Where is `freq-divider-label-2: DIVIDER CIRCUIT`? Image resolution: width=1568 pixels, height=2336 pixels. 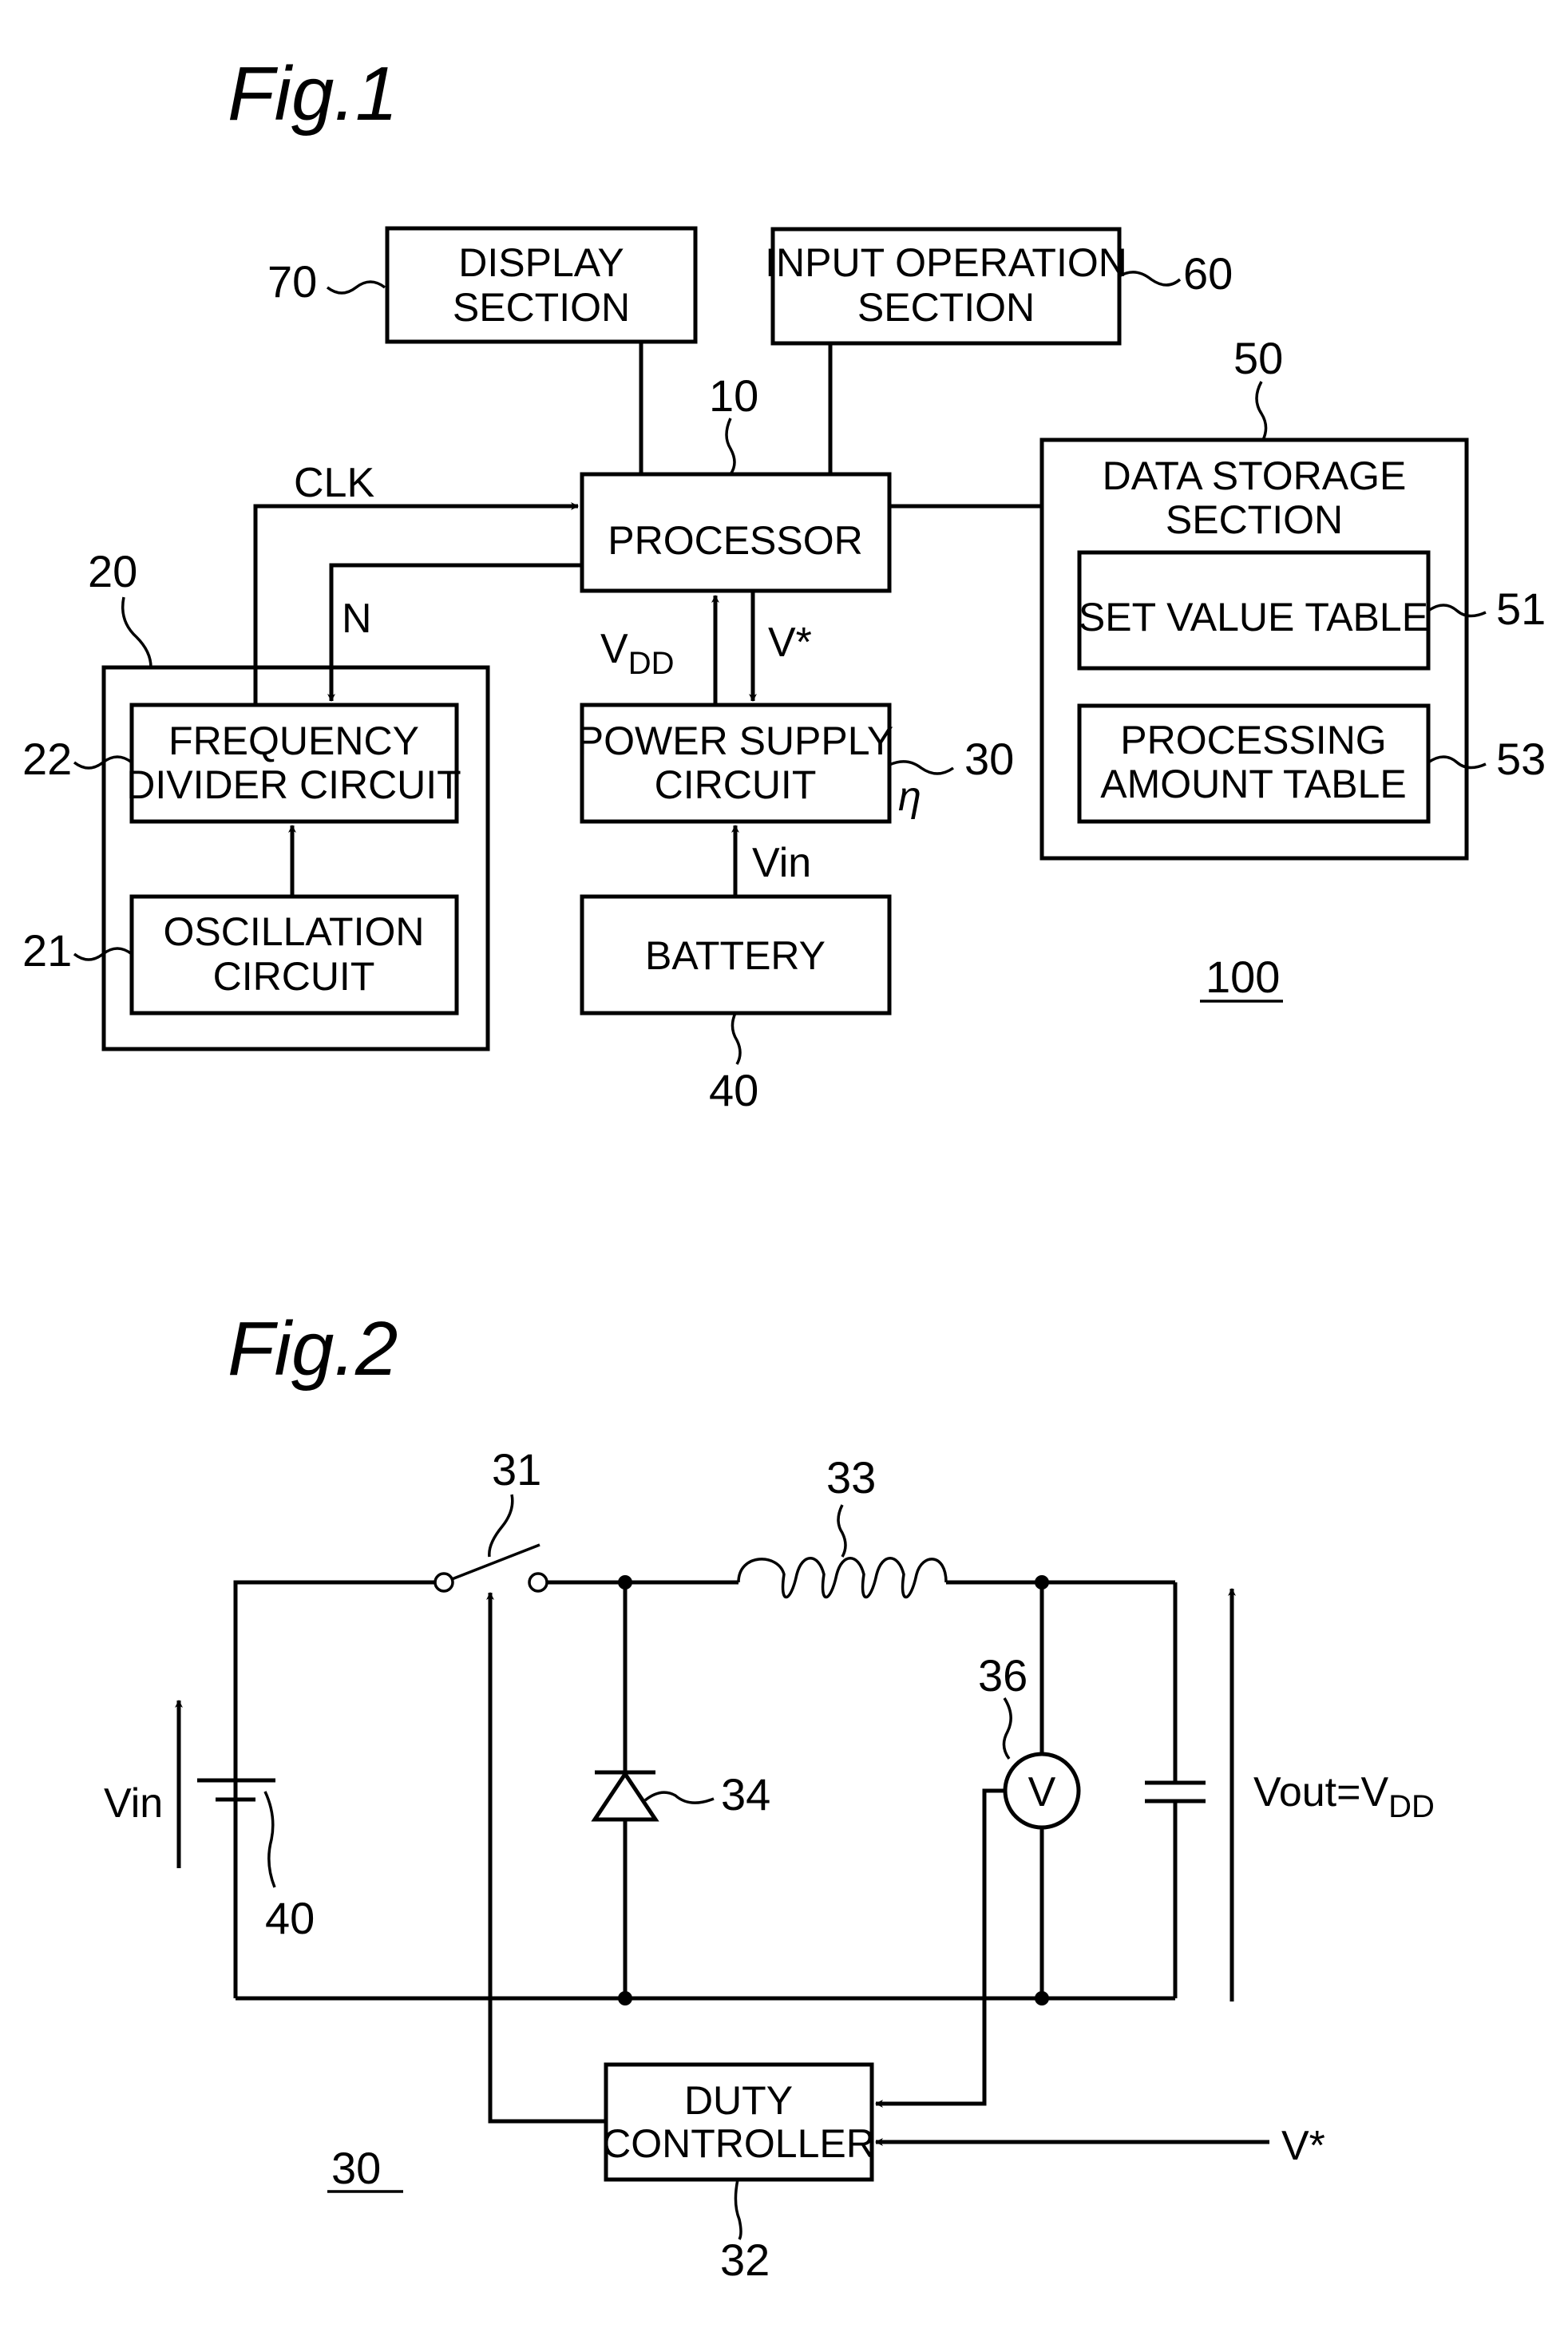 freq-divider-label-2: DIVIDER CIRCUIT is located at coordinates (294, 784).